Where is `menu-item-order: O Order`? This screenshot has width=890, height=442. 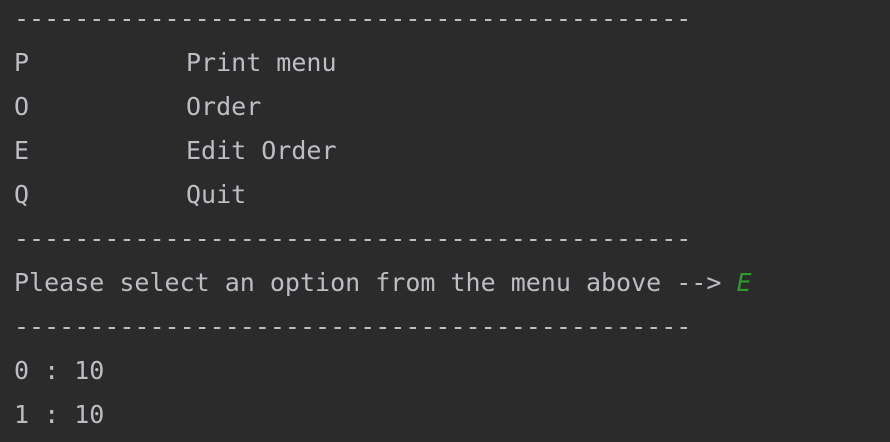
menu-item-order: O Order is located at coordinates (452, 107).